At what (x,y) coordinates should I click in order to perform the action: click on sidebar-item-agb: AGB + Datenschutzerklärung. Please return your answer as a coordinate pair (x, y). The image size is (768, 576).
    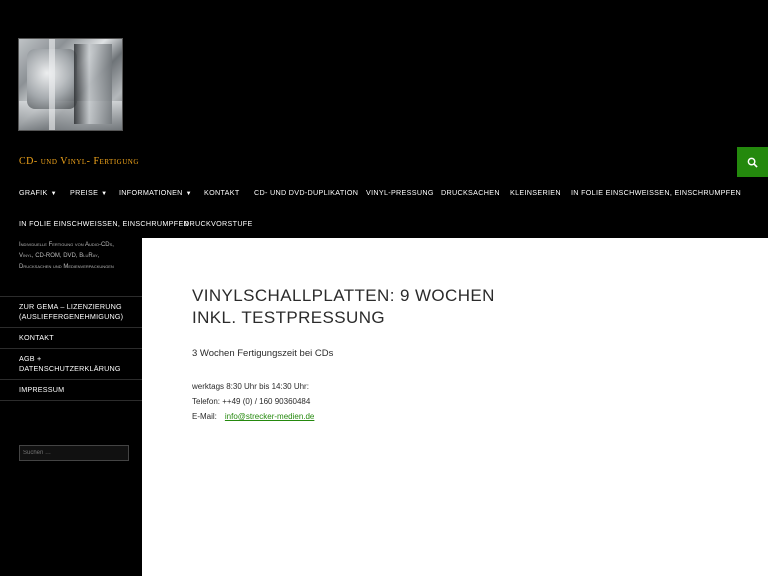
    Looking at the image, I should click on (71, 363).